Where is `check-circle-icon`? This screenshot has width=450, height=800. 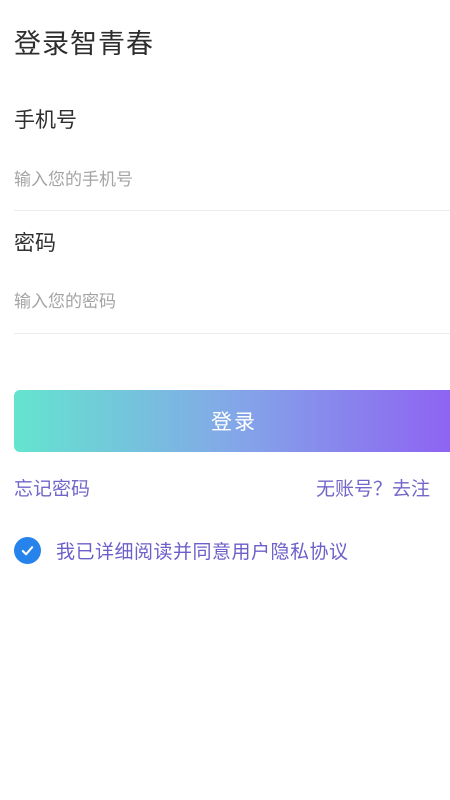
check-circle-icon is located at coordinates (27, 550).